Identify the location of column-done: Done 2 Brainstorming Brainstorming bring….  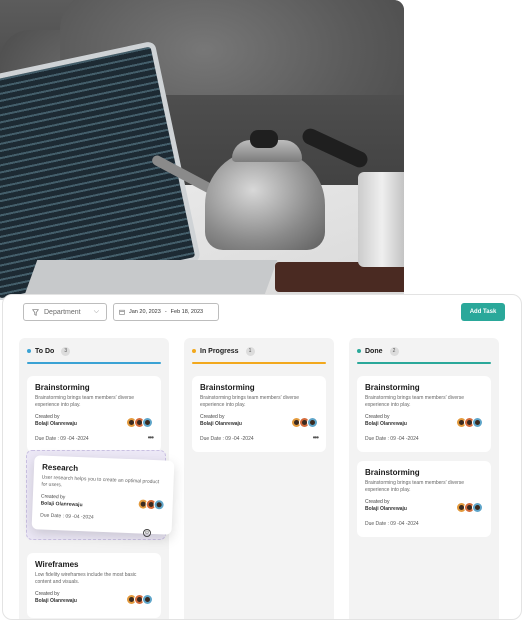
(424, 478).